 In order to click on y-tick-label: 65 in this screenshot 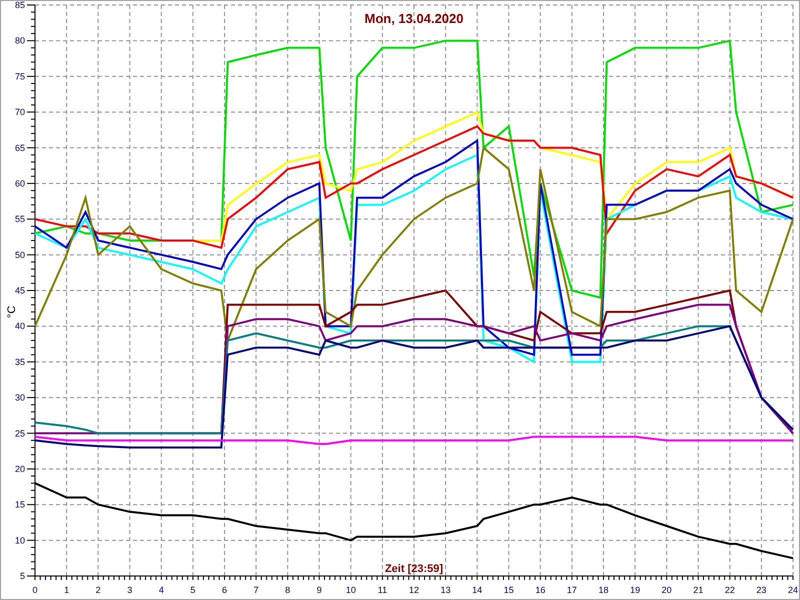, I will do `click(19, 147)`.